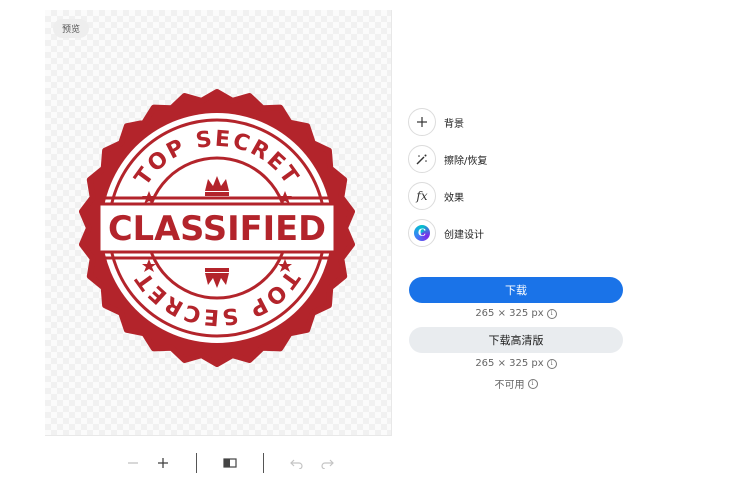 Image resolution: width=730 pixels, height=500 pixels. Describe the element at coordinates (509, 363) in the screenshot. I see `download-hd-size-text: 265 × 325 px` at that location.